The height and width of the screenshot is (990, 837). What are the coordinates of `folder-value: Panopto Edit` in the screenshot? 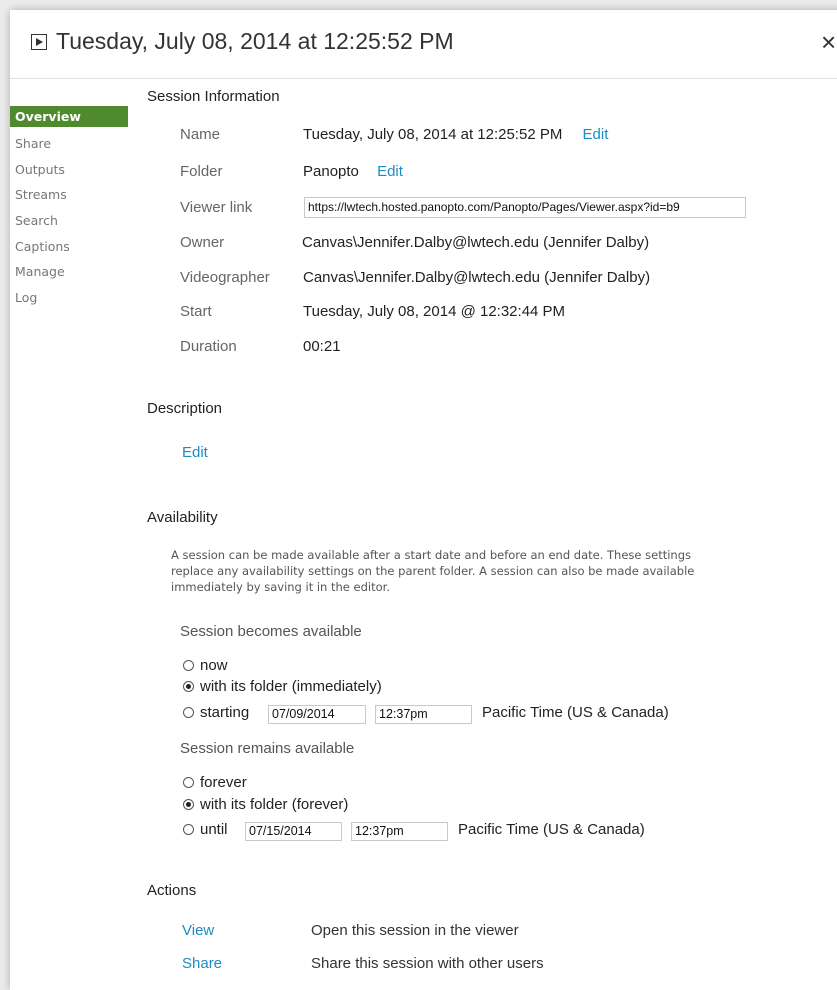 It's located at (353, 171).